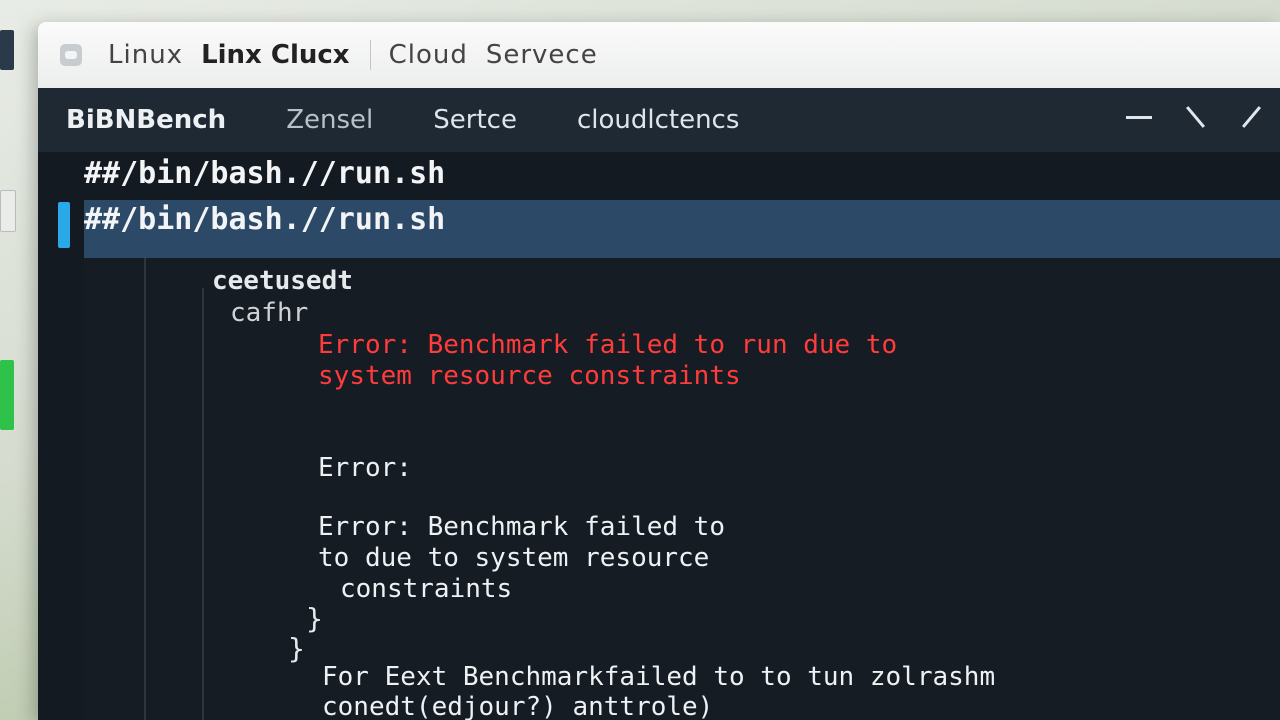 The height and width of the screenshot is (720, 1280). I want to click on menu-item-sertce: Sertce, so click(475, 120).